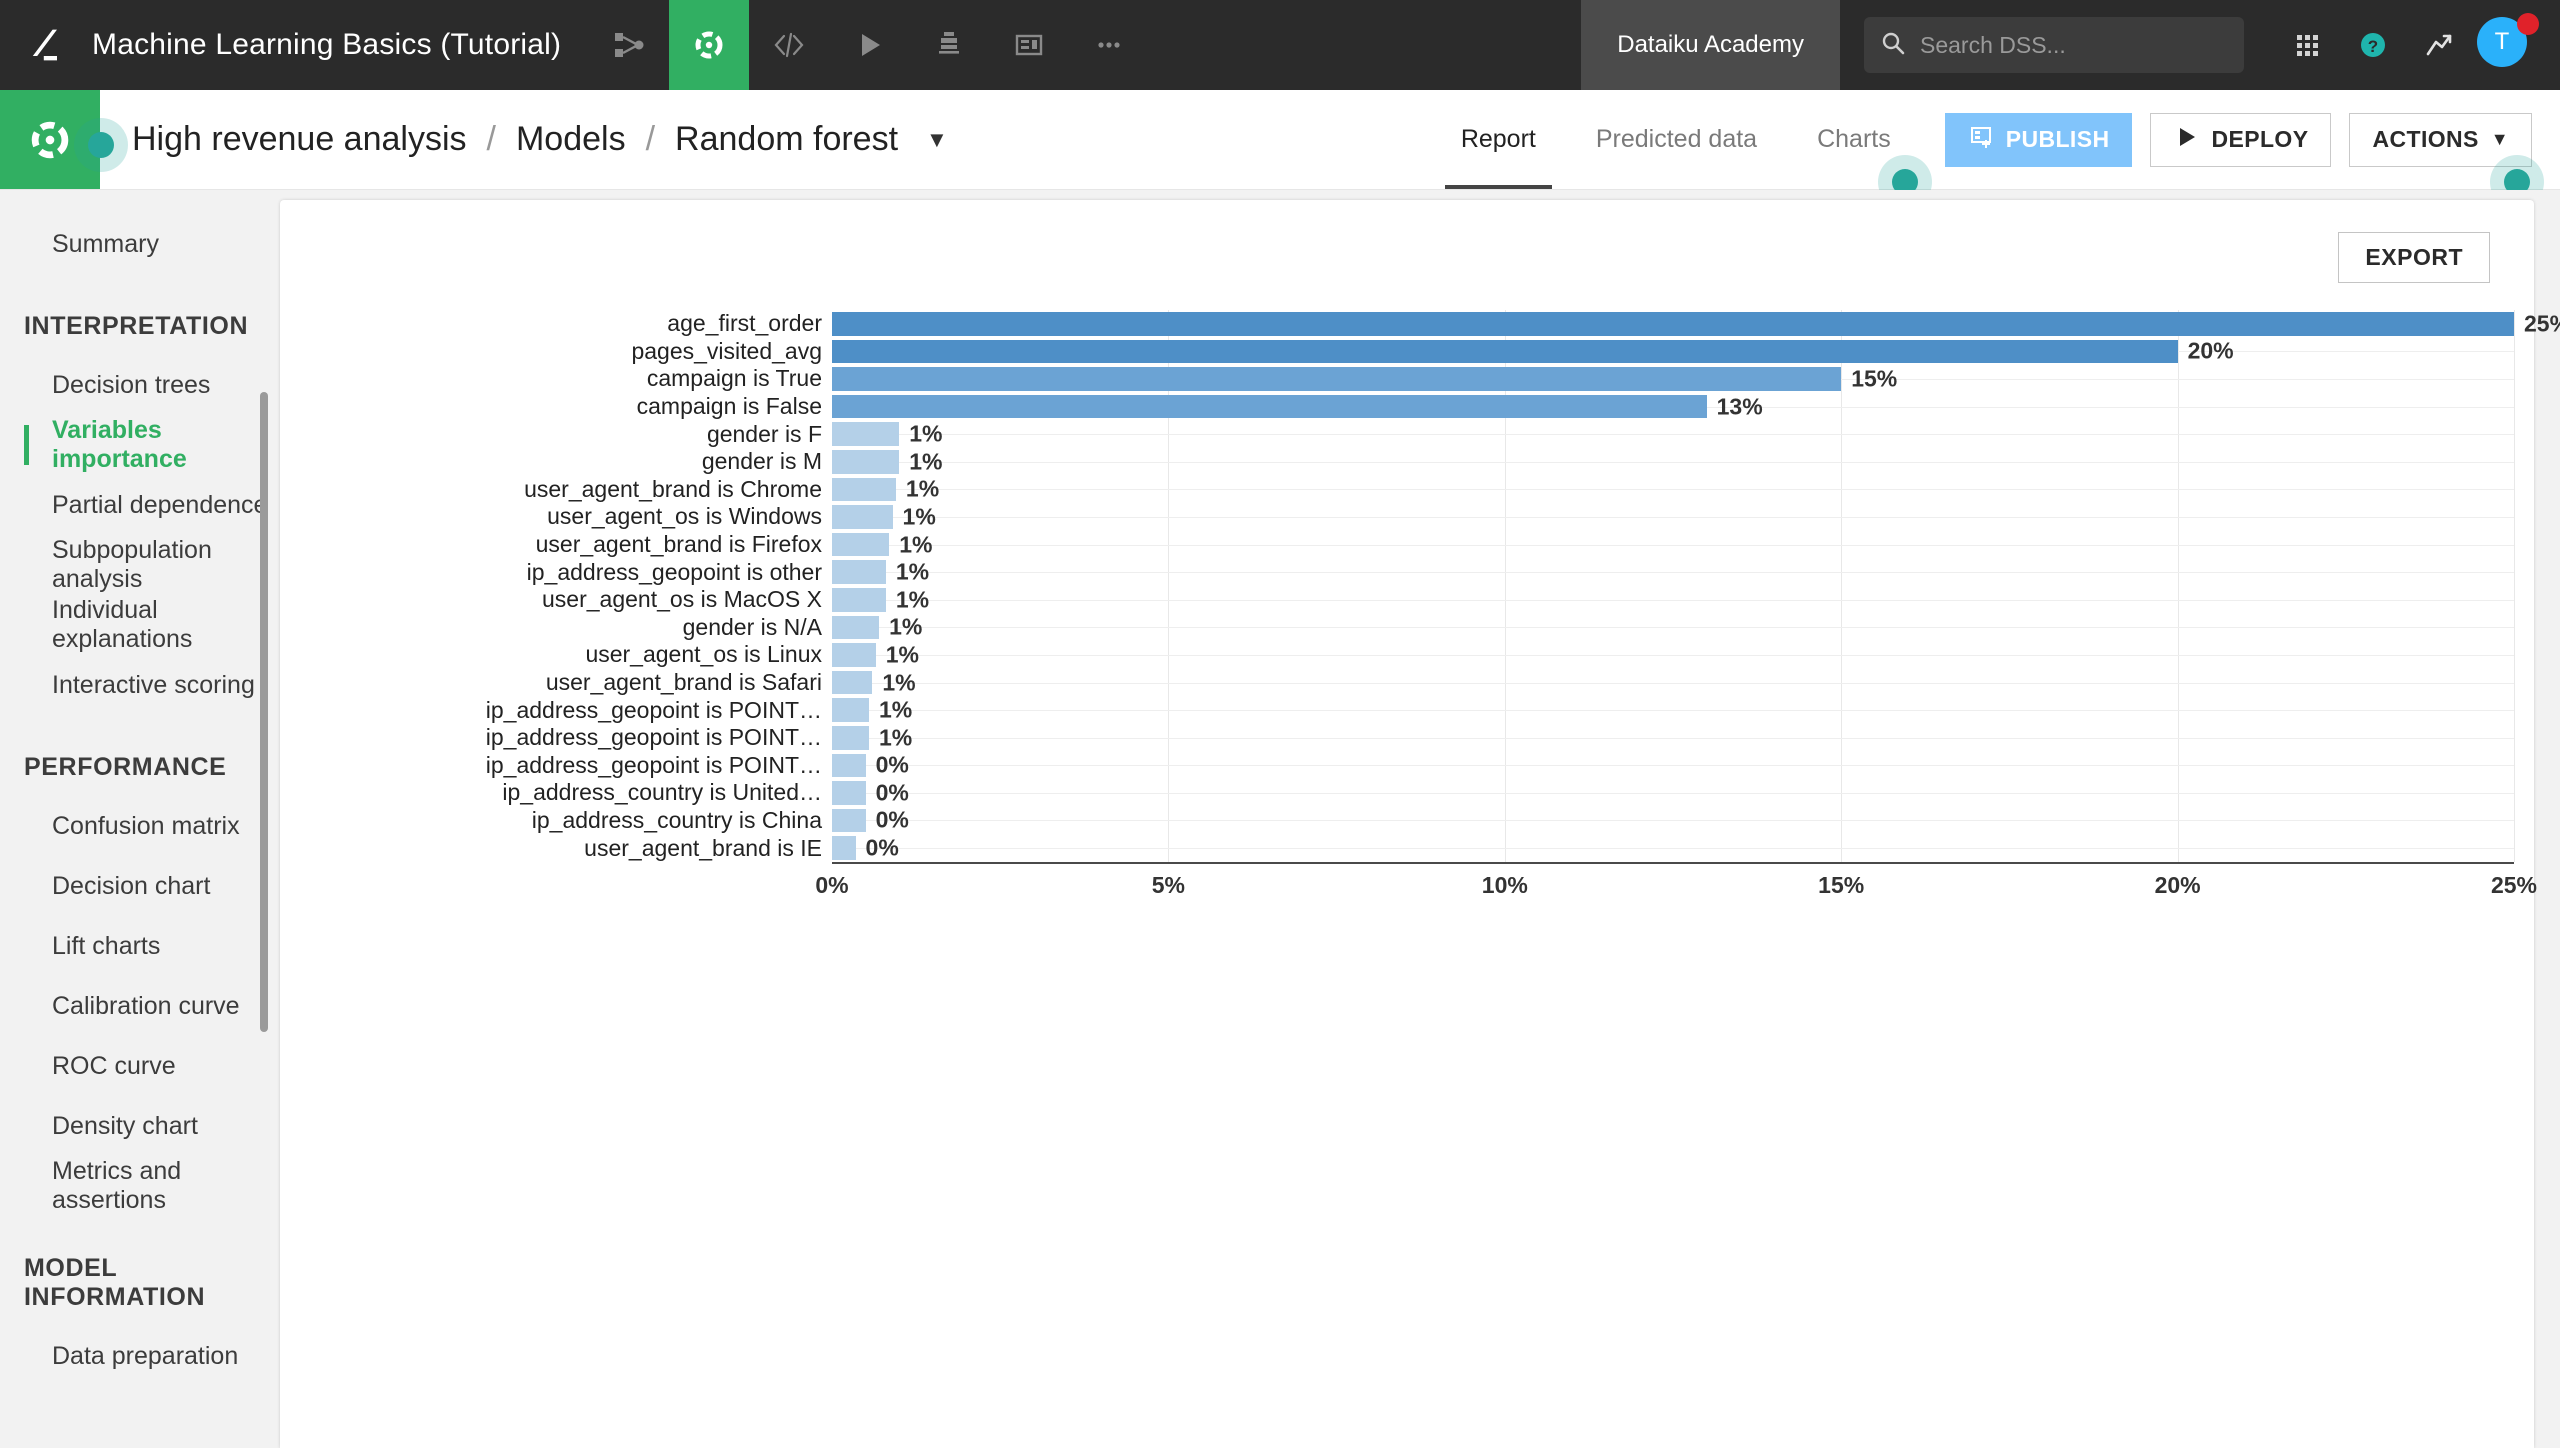  I want to click on tab-report: Report, so click(1498, 139).